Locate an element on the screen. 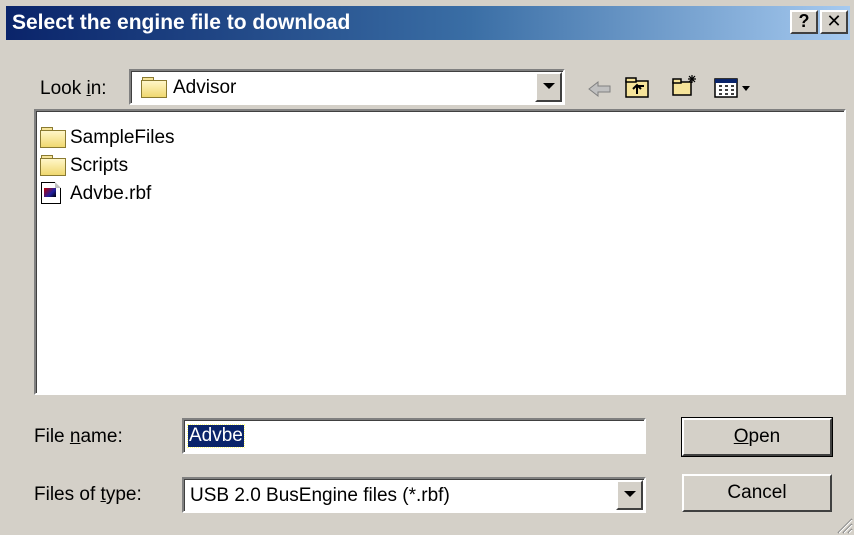  file-type-value: USB 2.0 BusEngine files (*.rbf) is located at coordinates (320, 495).